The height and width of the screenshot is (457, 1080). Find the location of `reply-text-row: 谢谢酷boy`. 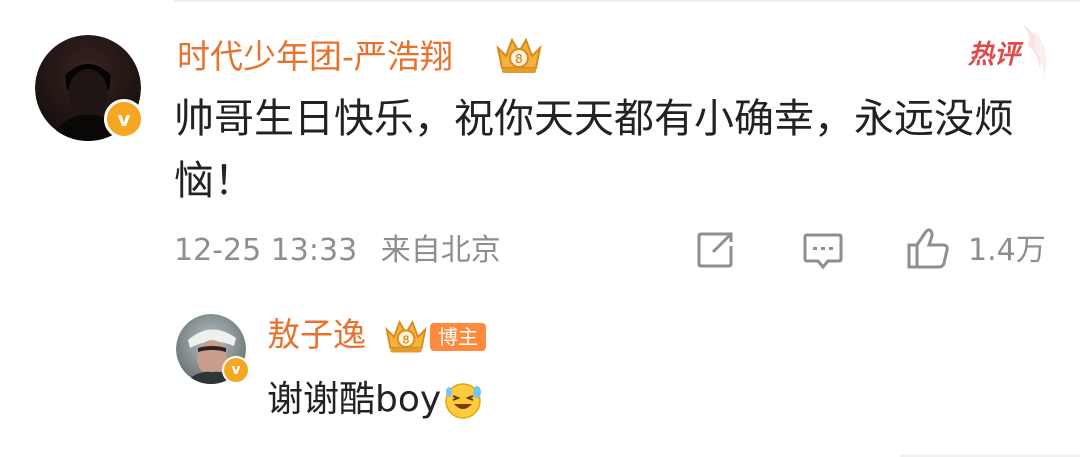

reply-text-row: 谢谢酷boy is located at coordinates (375, 400).